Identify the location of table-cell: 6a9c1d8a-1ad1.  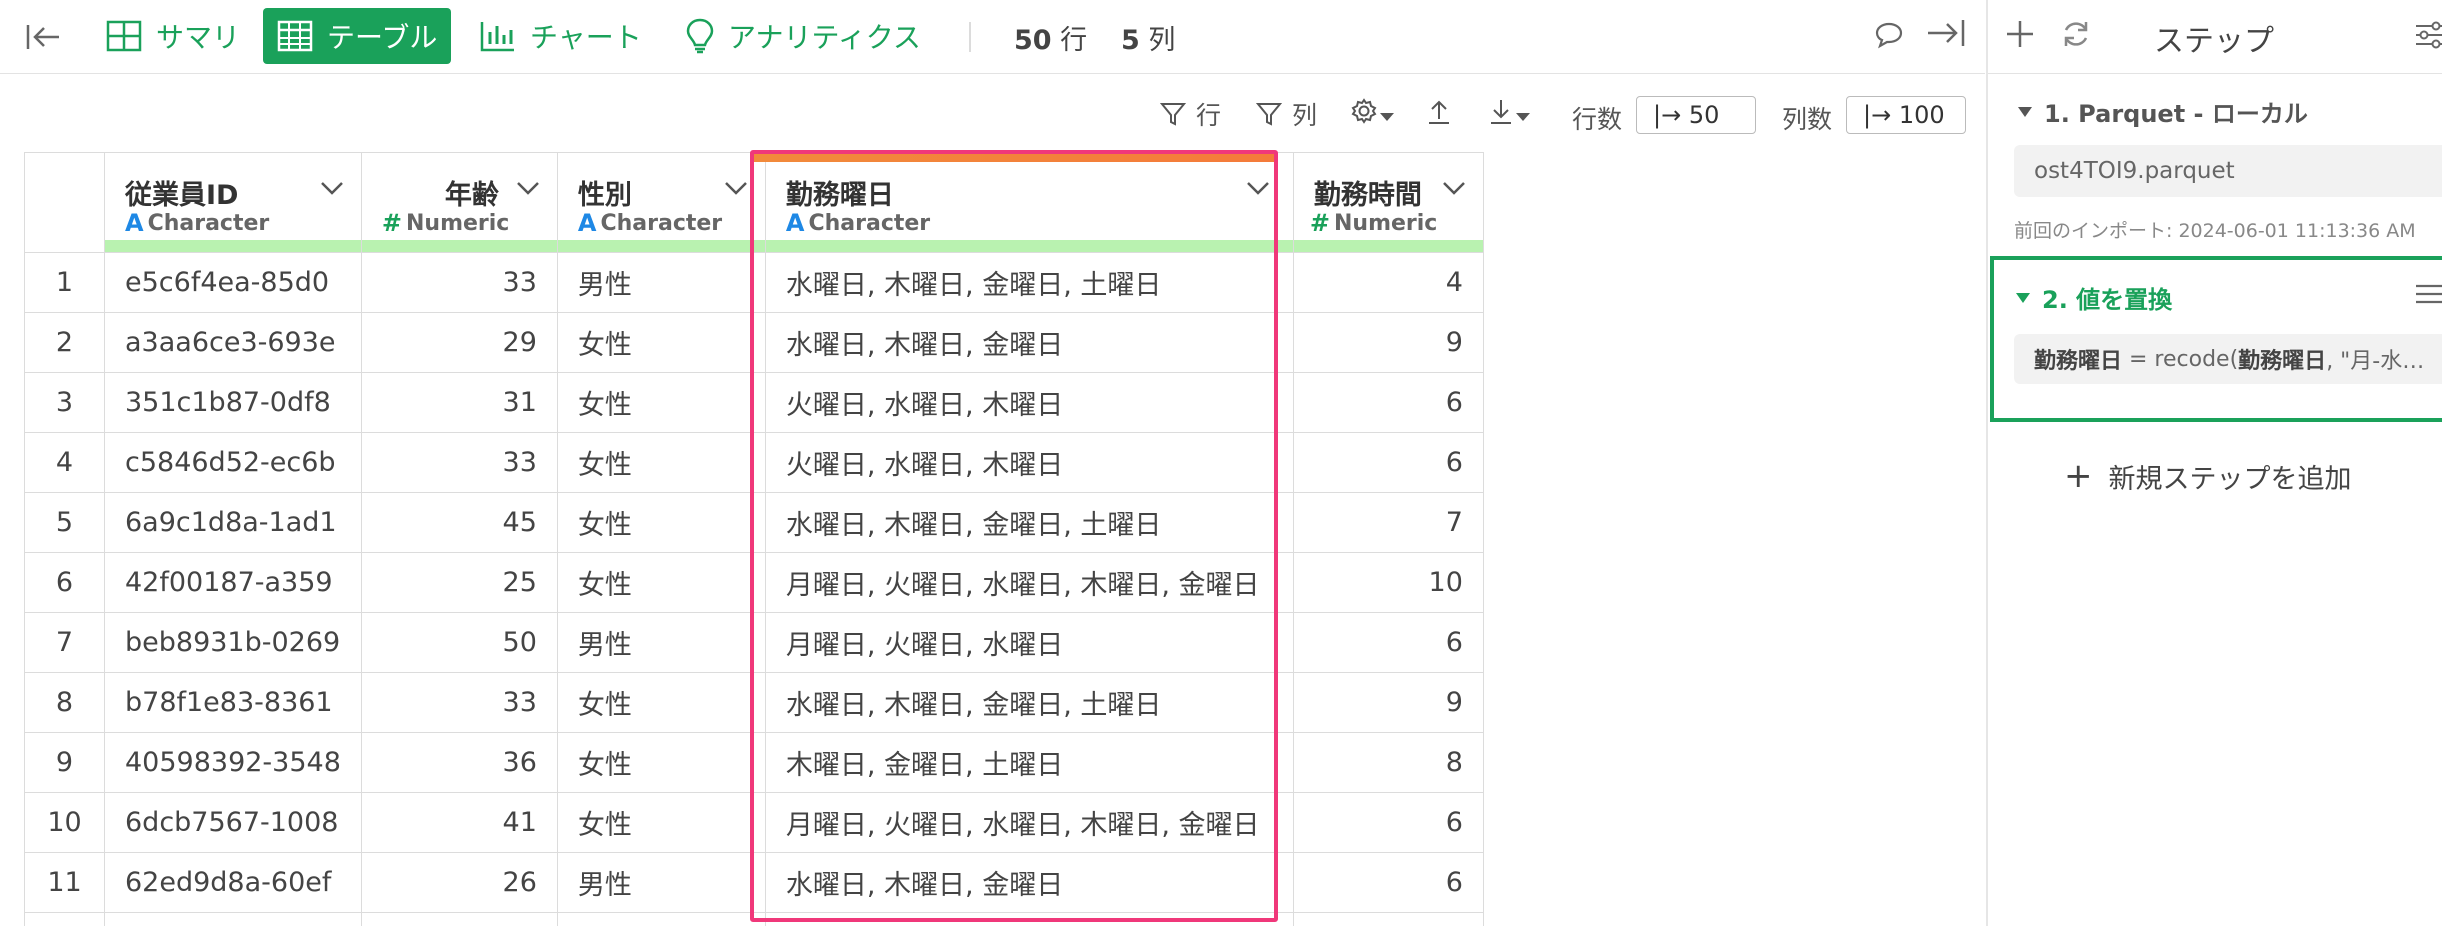
(233, 522).